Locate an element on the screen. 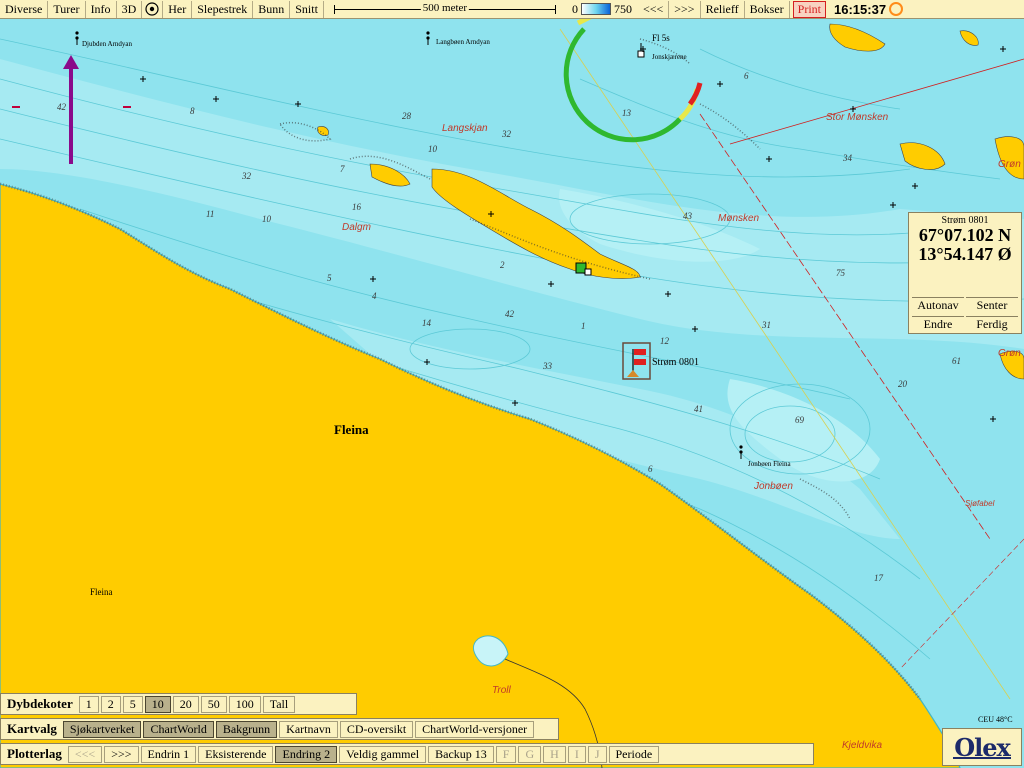  buoy-label-djubden: Djubden Arndyan is located at coordinates (107, 44).